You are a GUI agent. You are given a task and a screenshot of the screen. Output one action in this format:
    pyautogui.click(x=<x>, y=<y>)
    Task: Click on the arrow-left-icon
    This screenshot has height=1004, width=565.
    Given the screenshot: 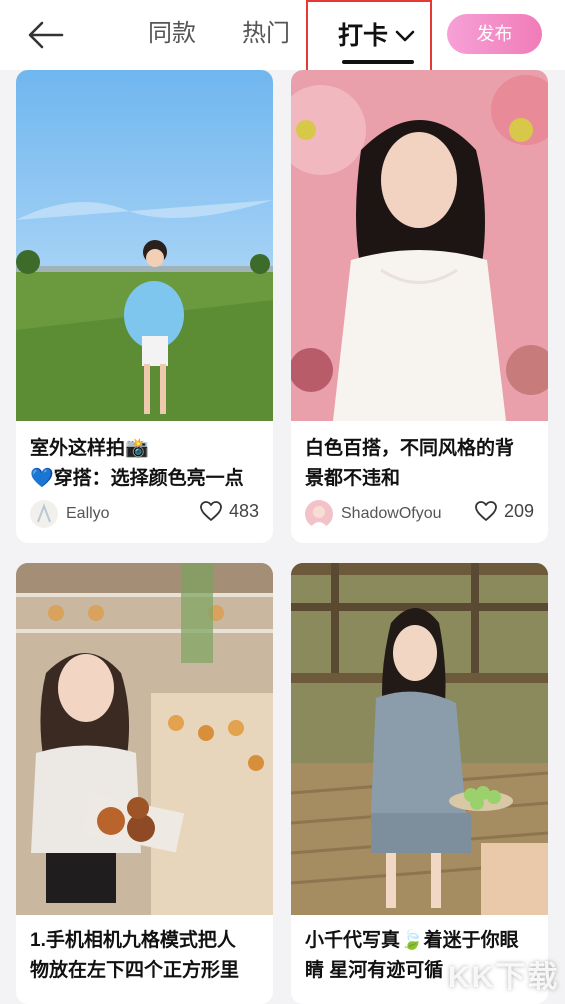 What is the action you would take?
    pyautogui.click(x=46, y=35)
    